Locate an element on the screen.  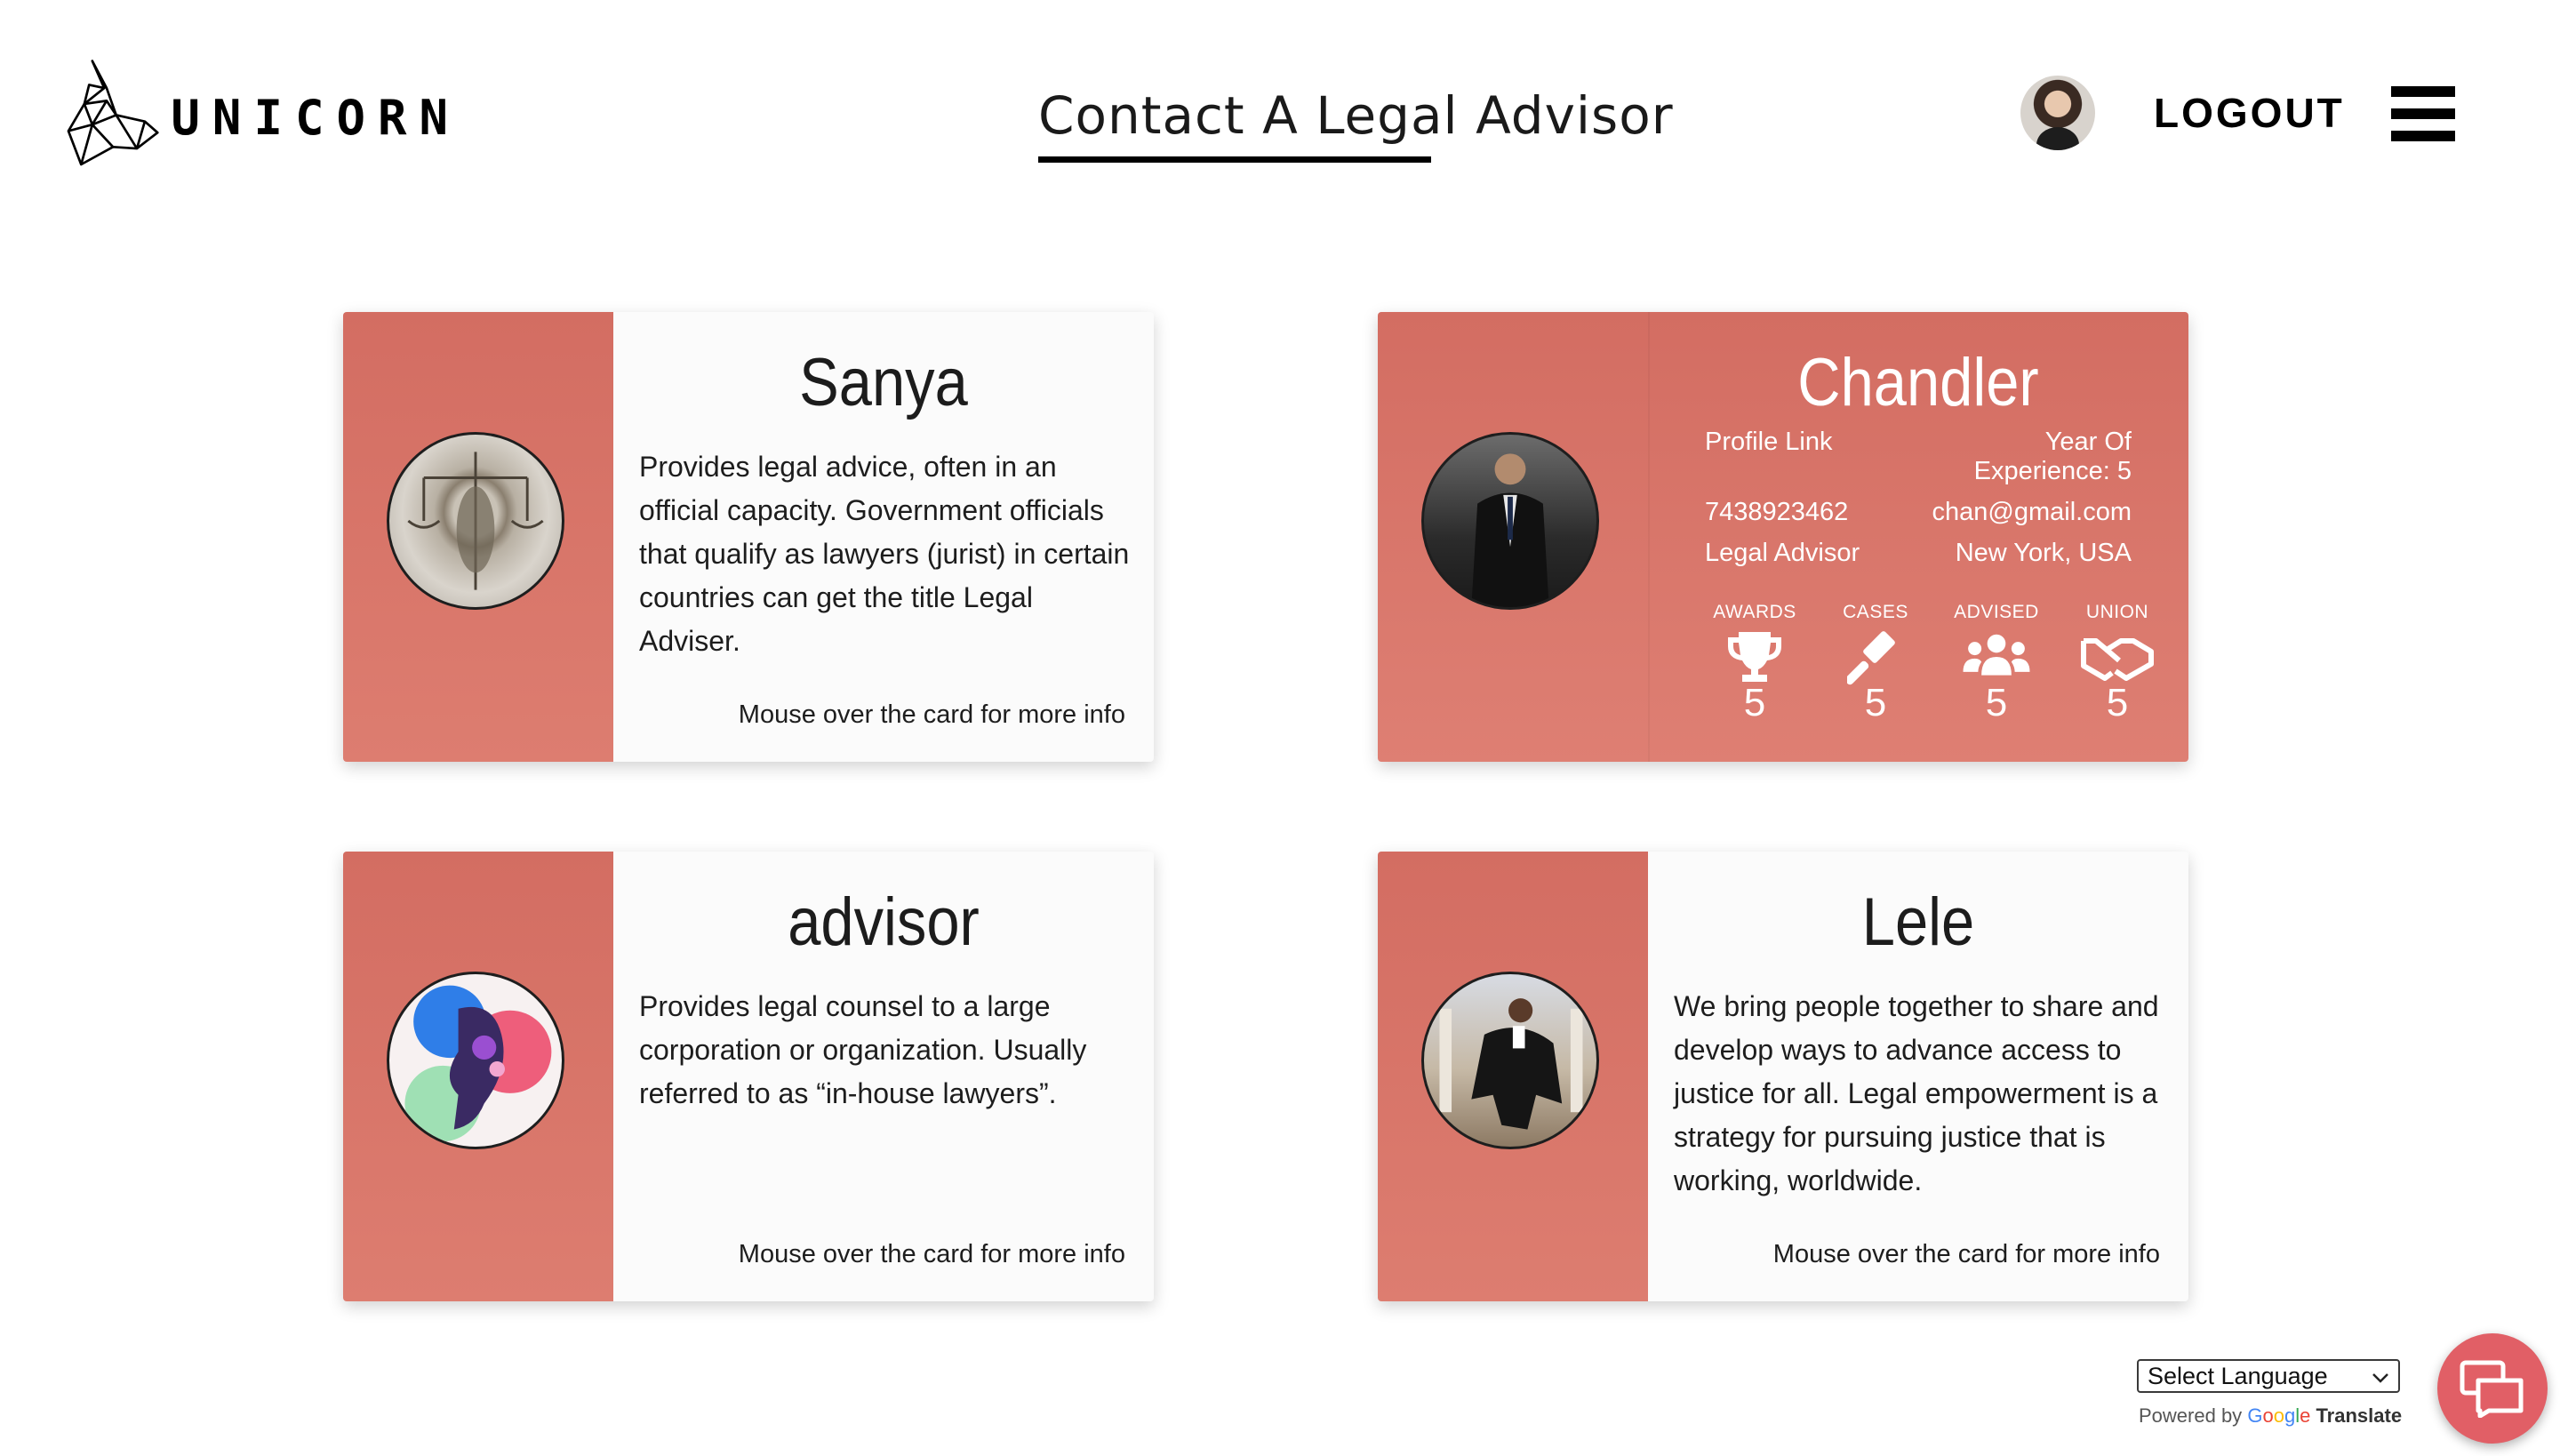
chat-button is located at coordinates (2492, 1388).